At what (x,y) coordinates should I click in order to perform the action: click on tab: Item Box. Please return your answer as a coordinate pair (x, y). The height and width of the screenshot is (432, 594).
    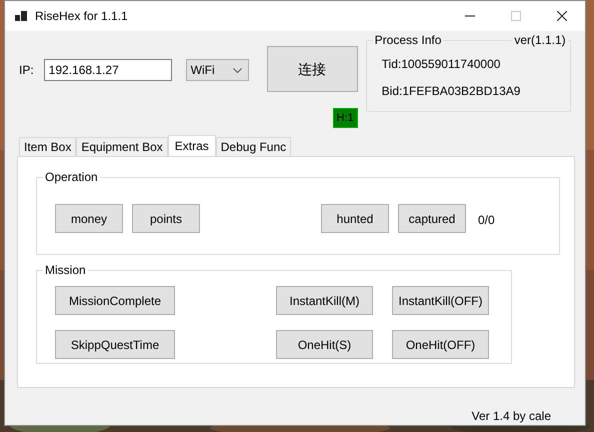
    Looking at the image, I should click on (47, 147).